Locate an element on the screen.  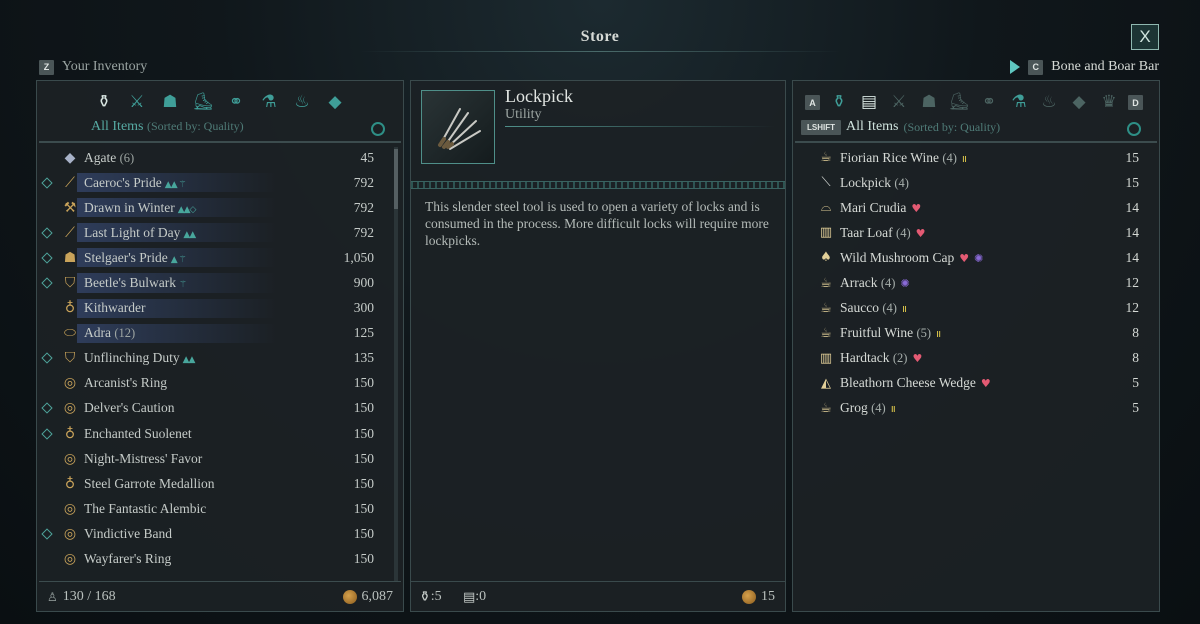
vendor-item-row: ▥ Hardtack (2) ♥ 8 is located at coordinates (976, 358).